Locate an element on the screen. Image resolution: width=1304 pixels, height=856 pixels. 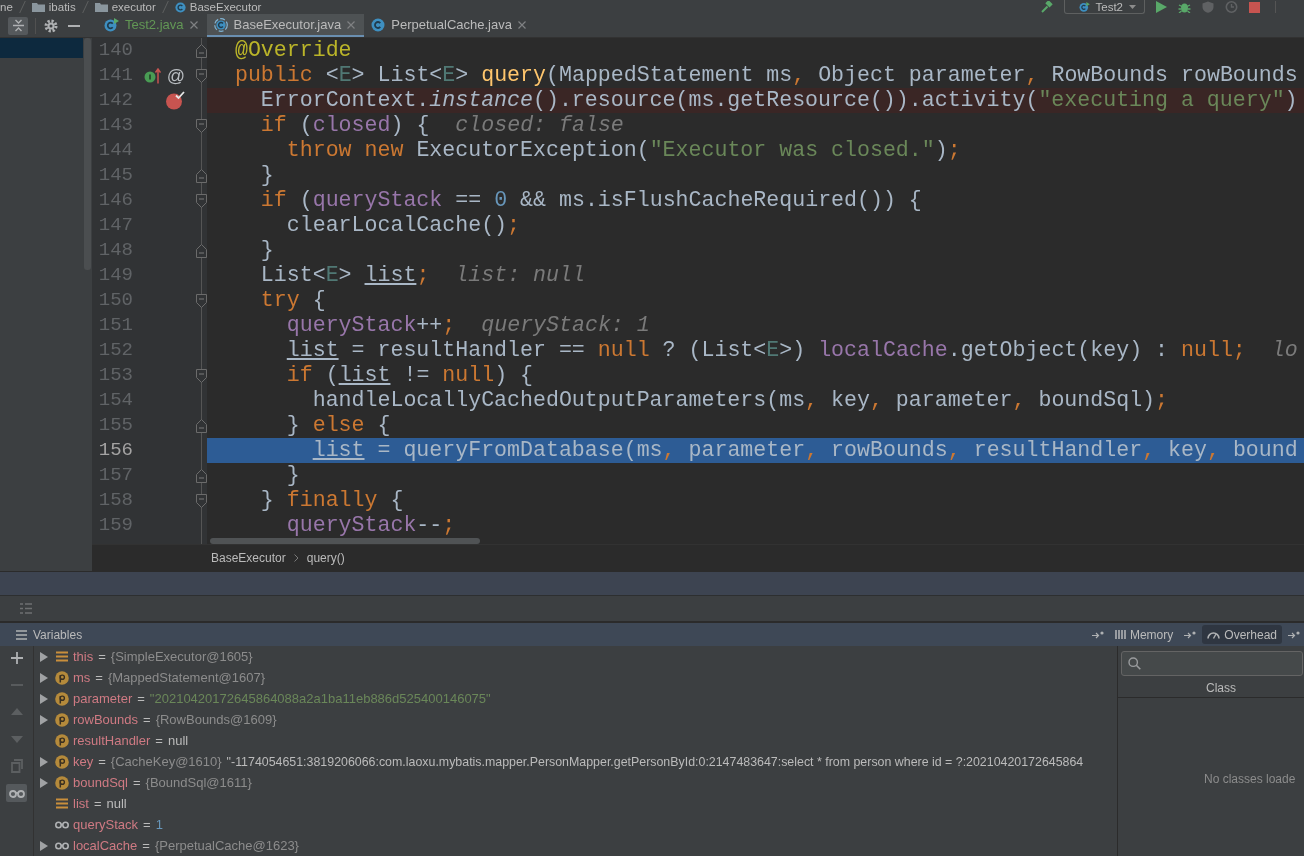
code-line: throw new ExecutorException("Executor was closed."); is located at coordinates (623, 150).